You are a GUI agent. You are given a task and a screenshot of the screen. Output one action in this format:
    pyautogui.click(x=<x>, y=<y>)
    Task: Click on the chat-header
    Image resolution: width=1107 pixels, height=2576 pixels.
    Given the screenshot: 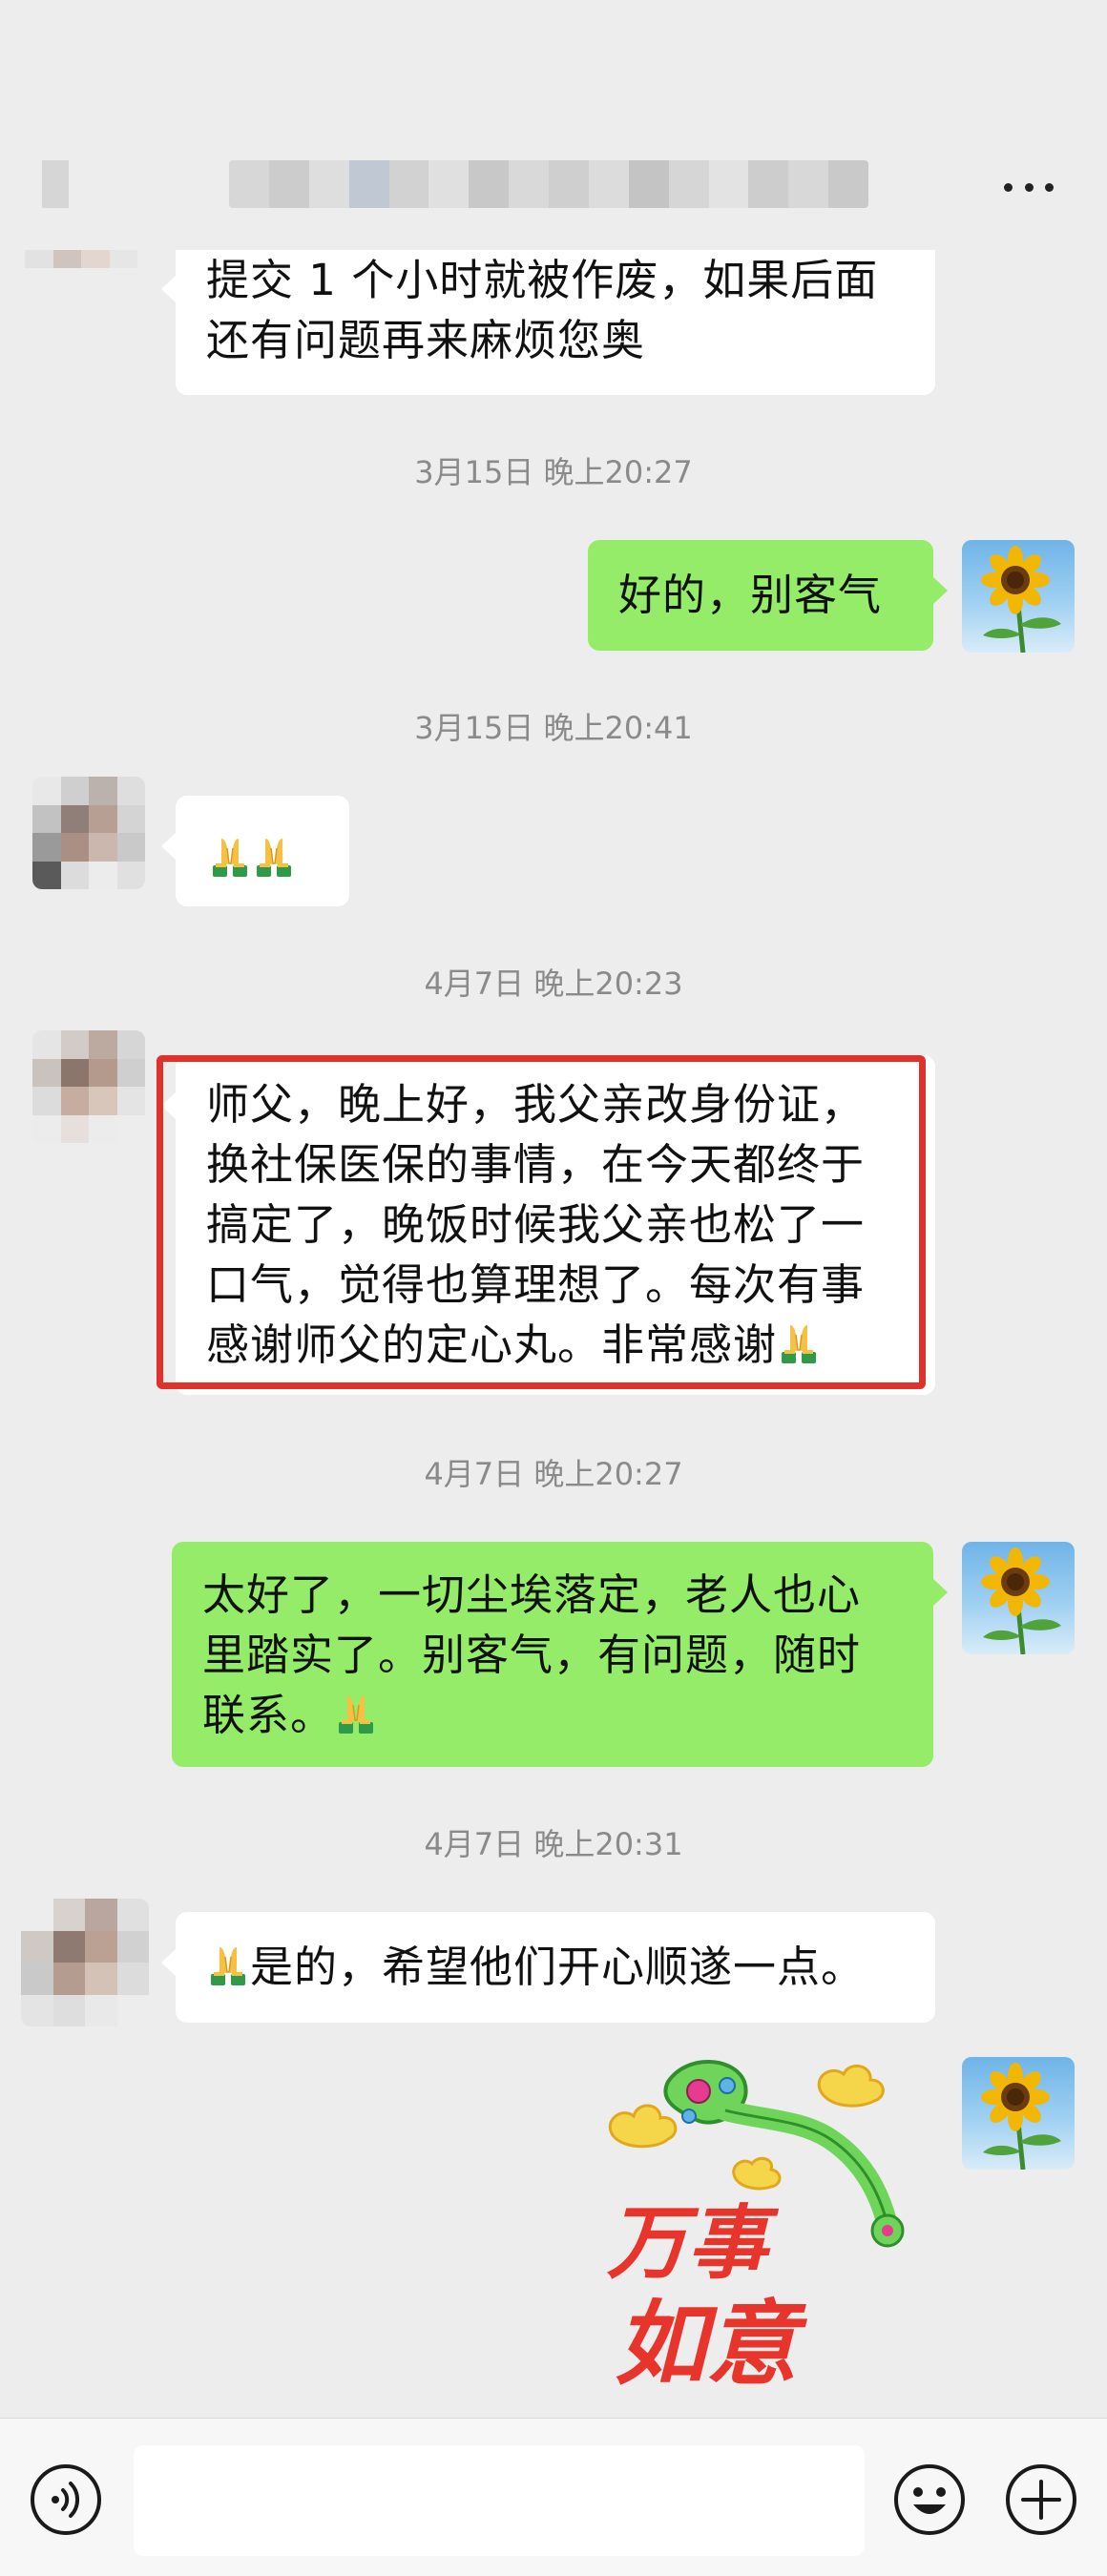 What is the action you would take?
    pyautogui.click(x=553, y=125)
    